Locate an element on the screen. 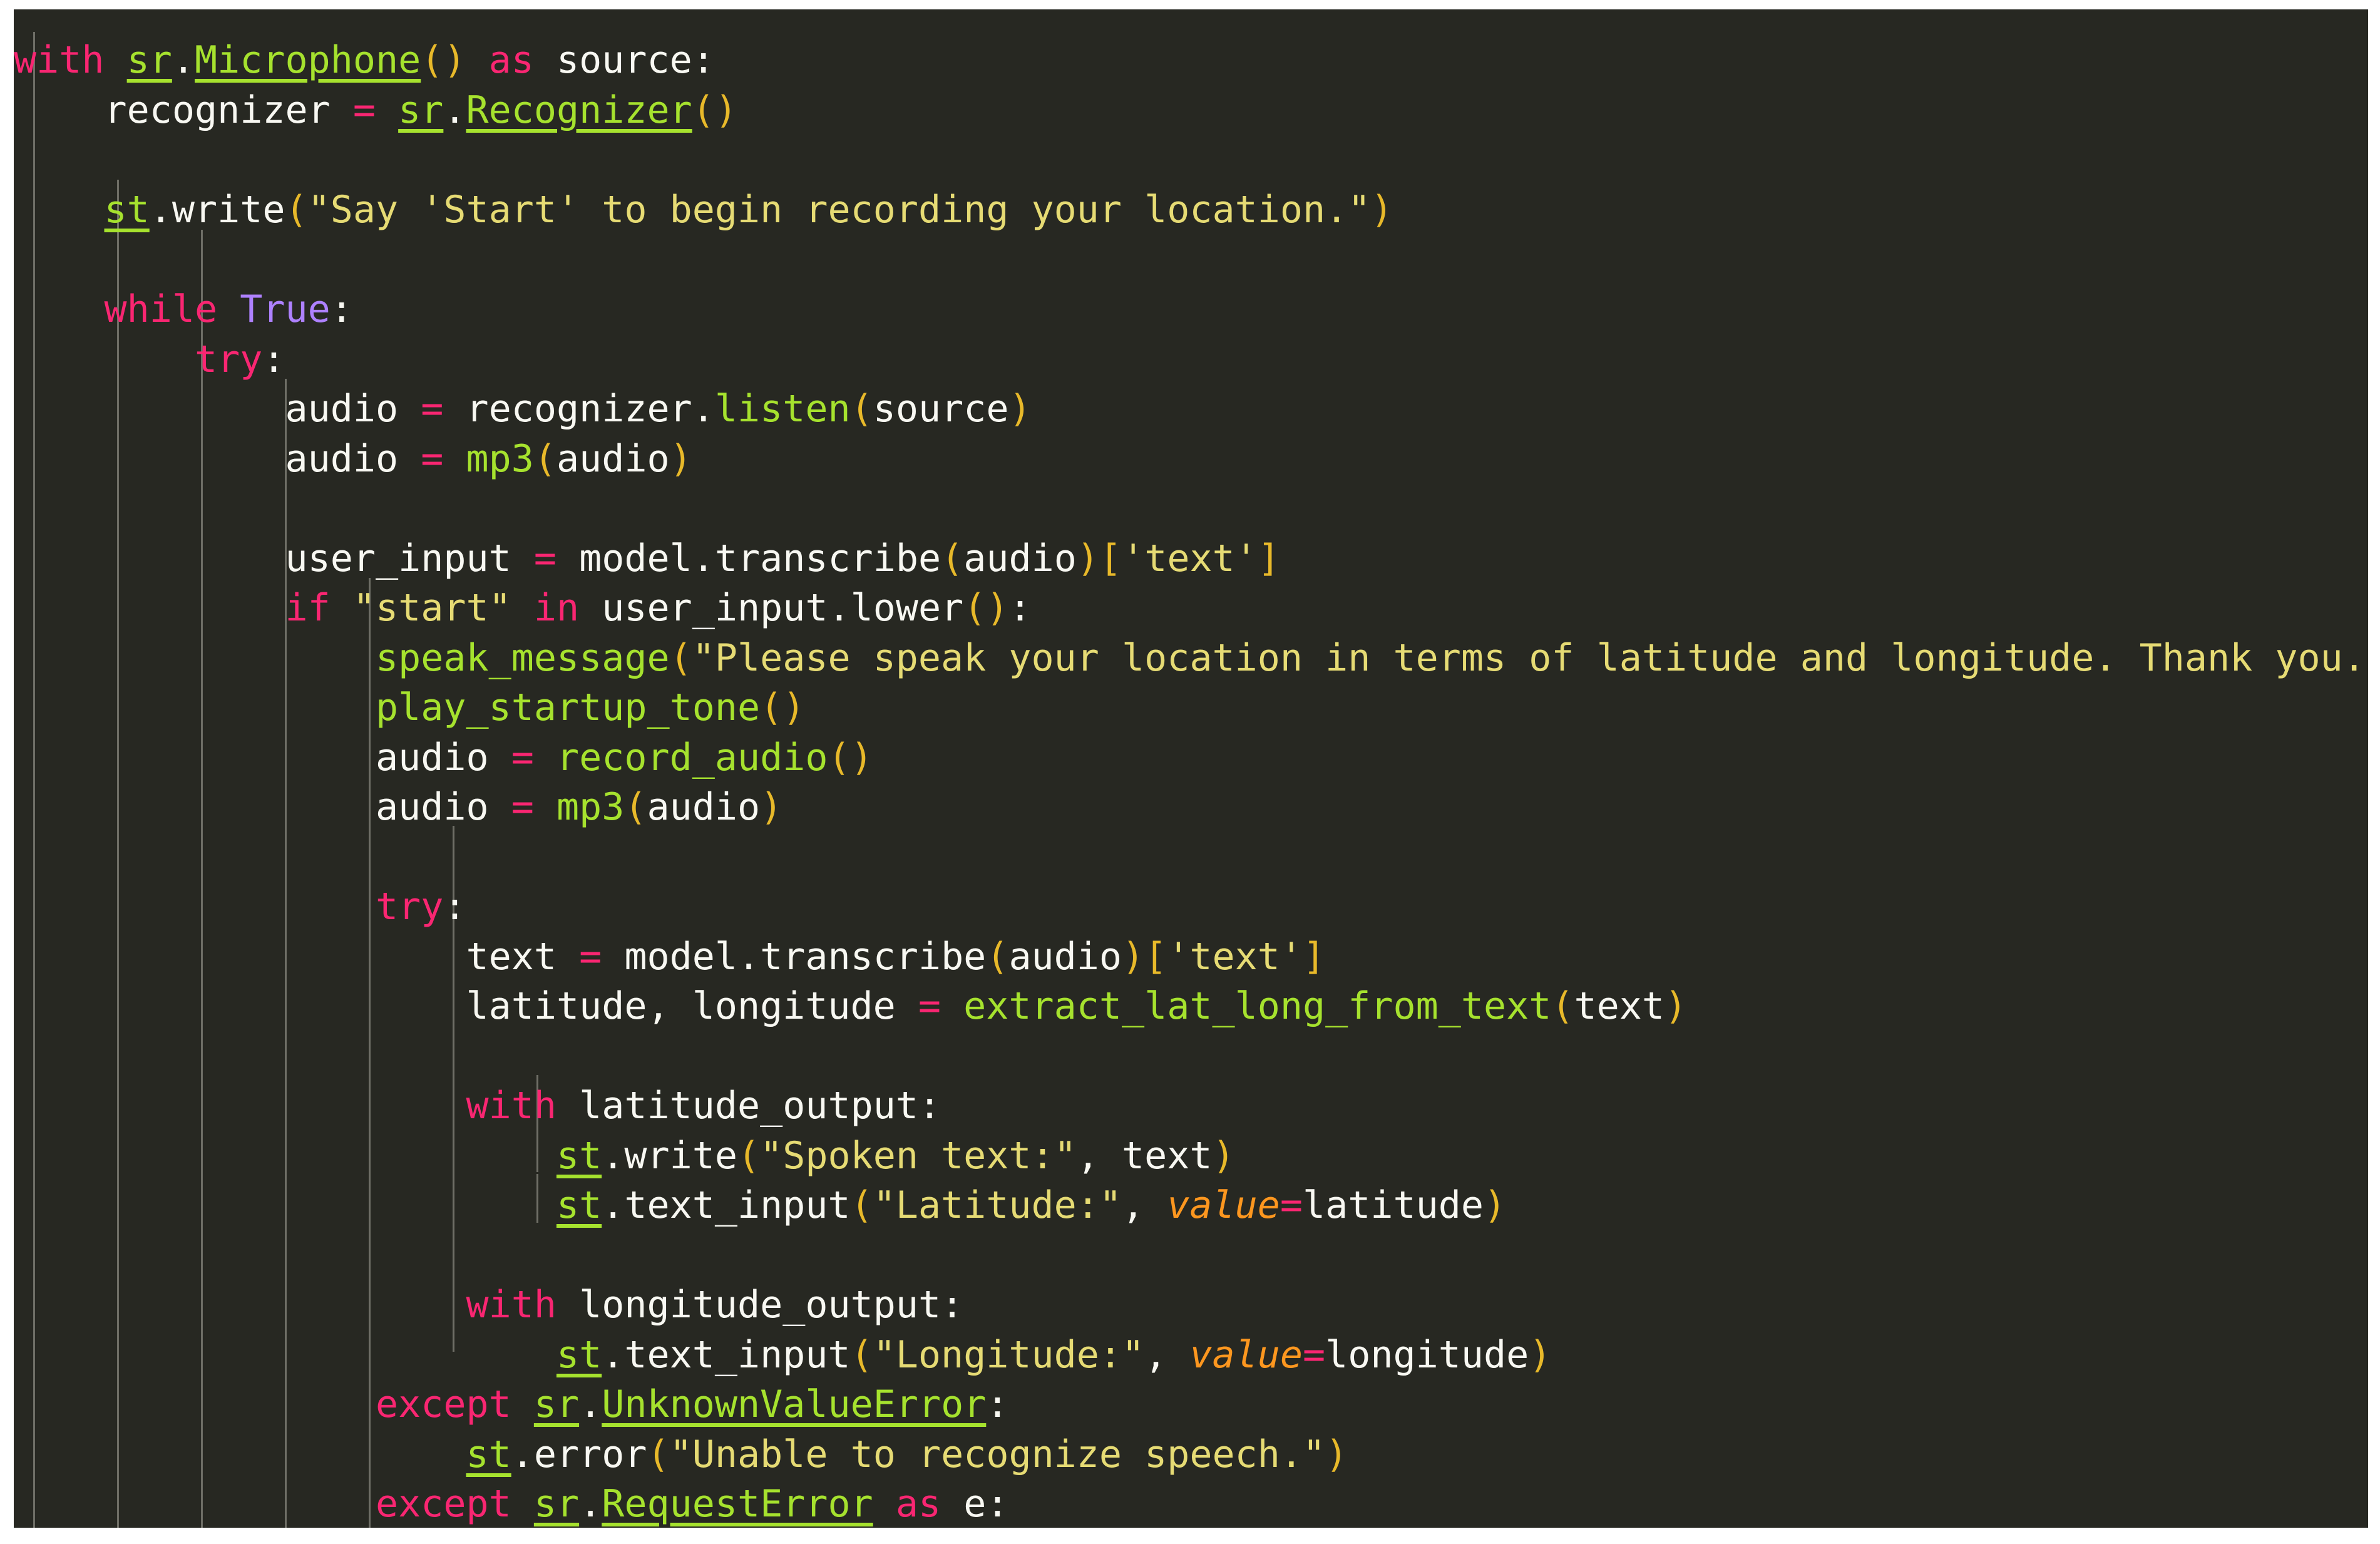 The image size is (2380, 1544). token-string-text-key-1: 'text' is located at coordinates (1190, 558).